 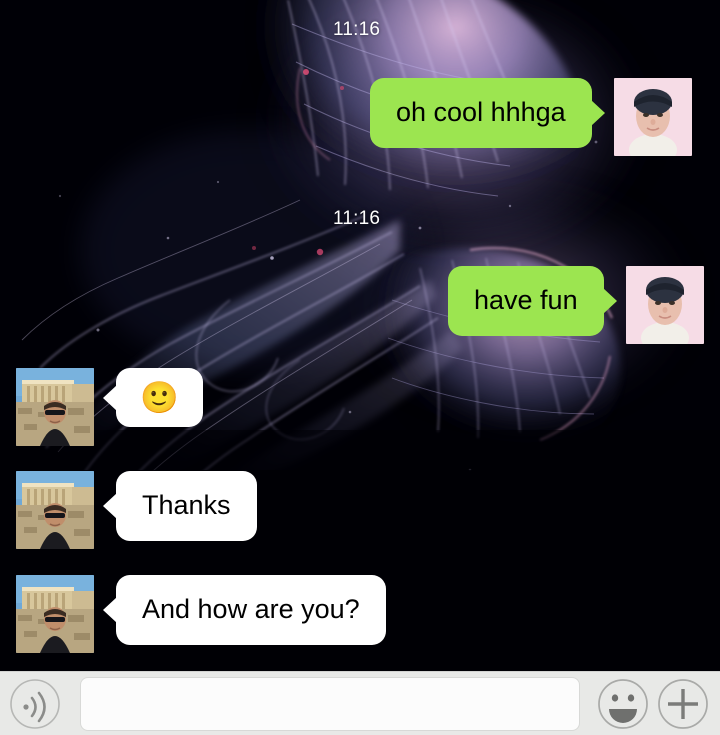 I want to click on message-text: Thanks, so click(x=186, y=505).